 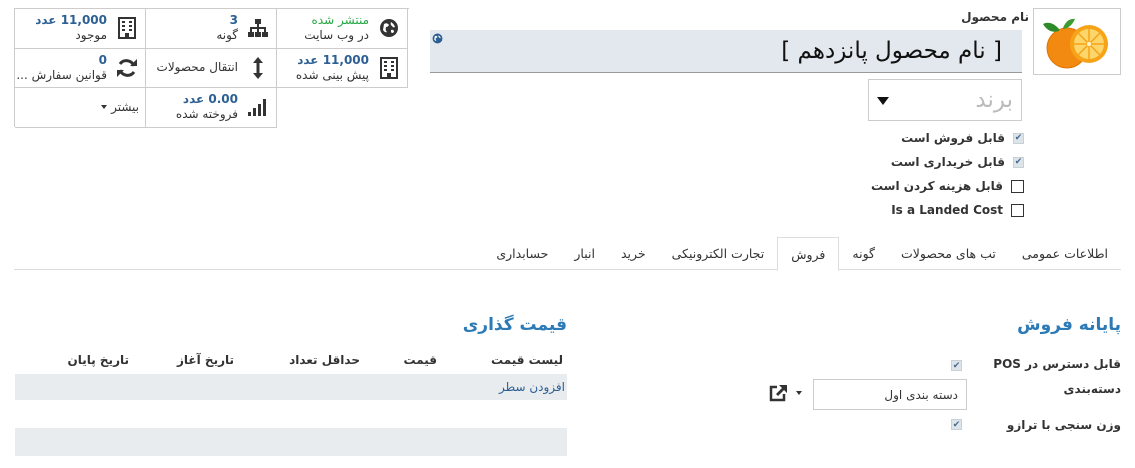 I want to click on forecasted-label: پیش بینی شده, so click(x=332, y=74).